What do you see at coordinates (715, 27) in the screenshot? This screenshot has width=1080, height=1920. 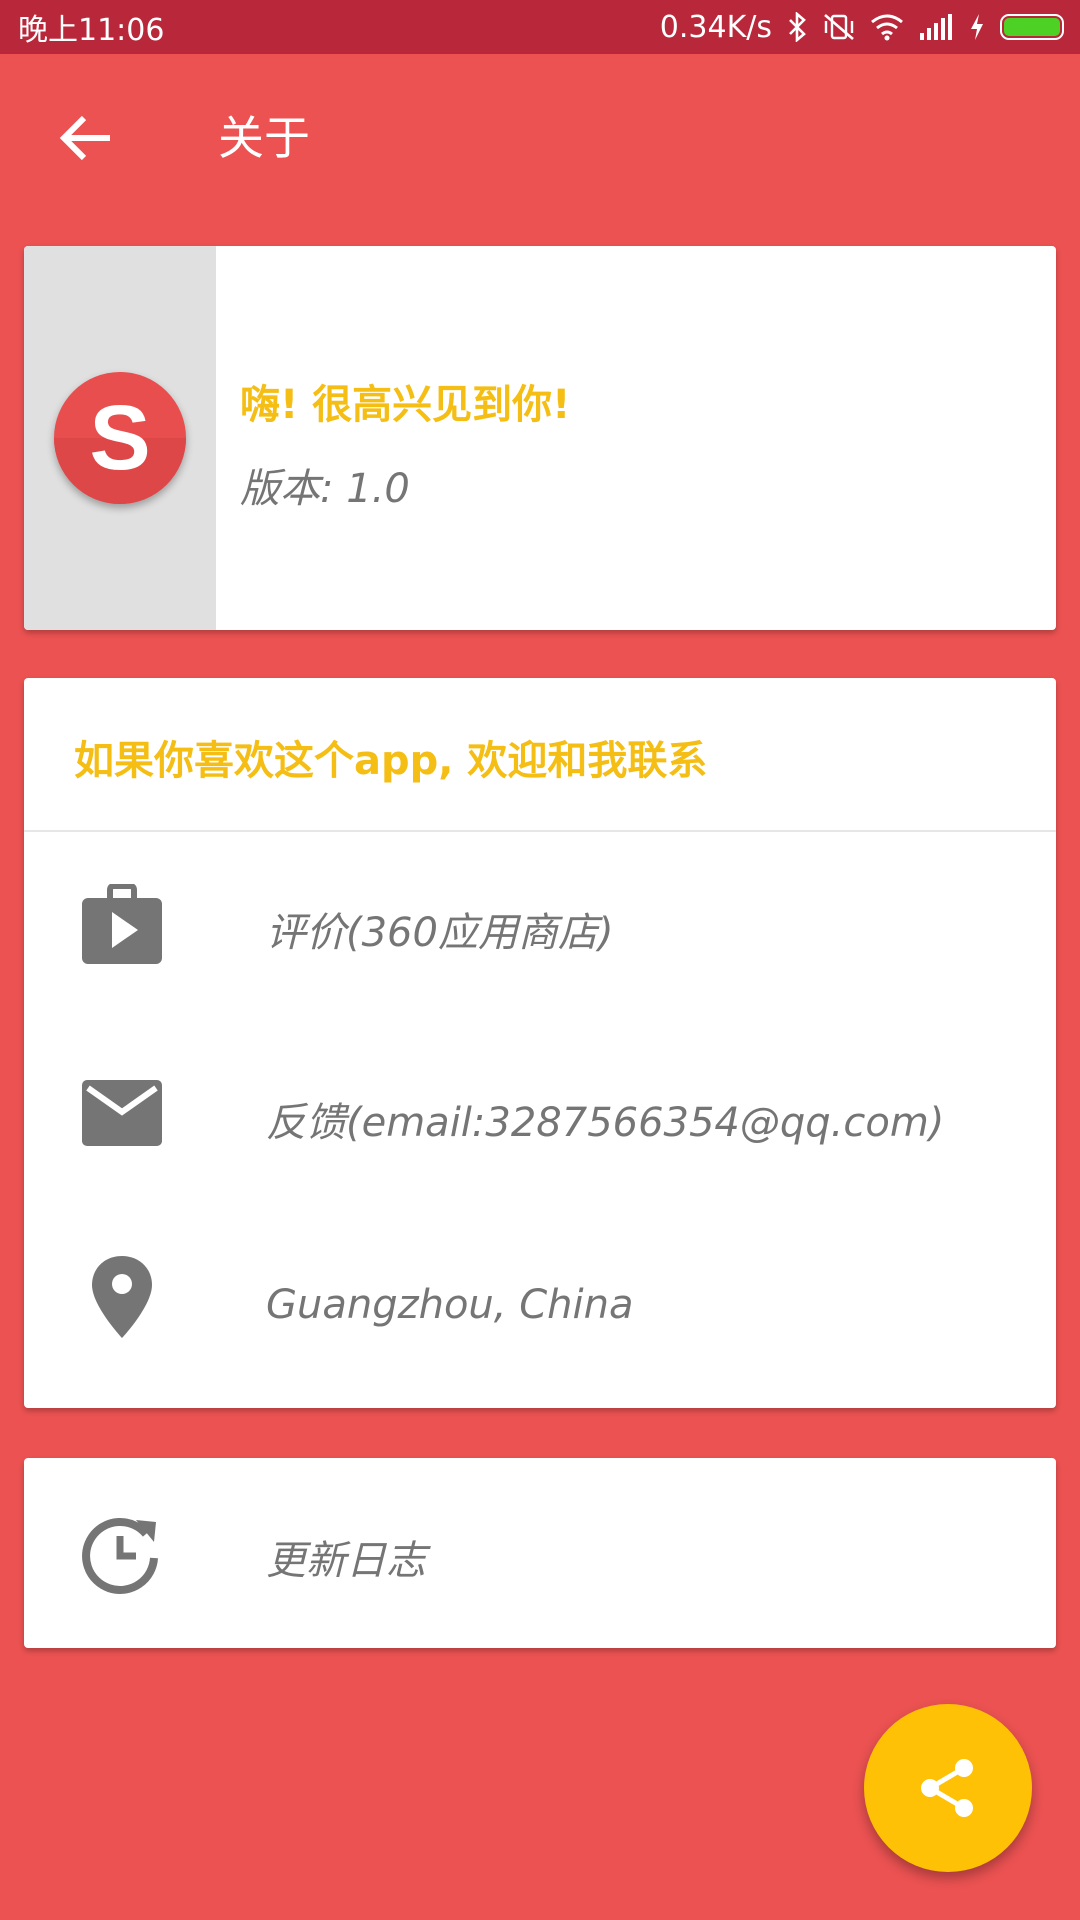 I see `net-speed: 0.34K/s` at bounding box center [715, 27].